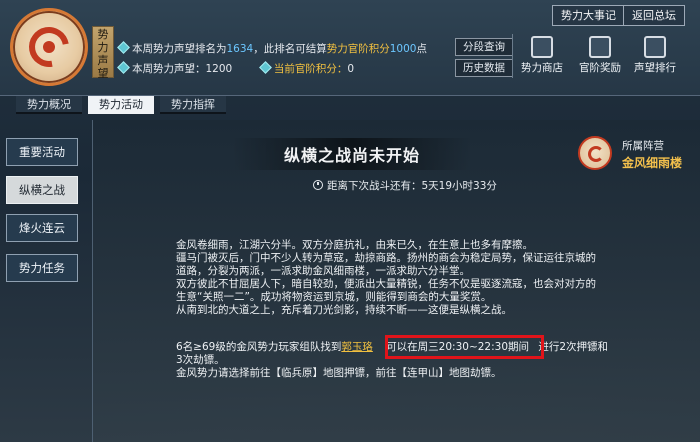  Describe the element at coordinates (42, 268) in the screenshot. I see `nav-item-faction-tasks: 势力任务` at that location.